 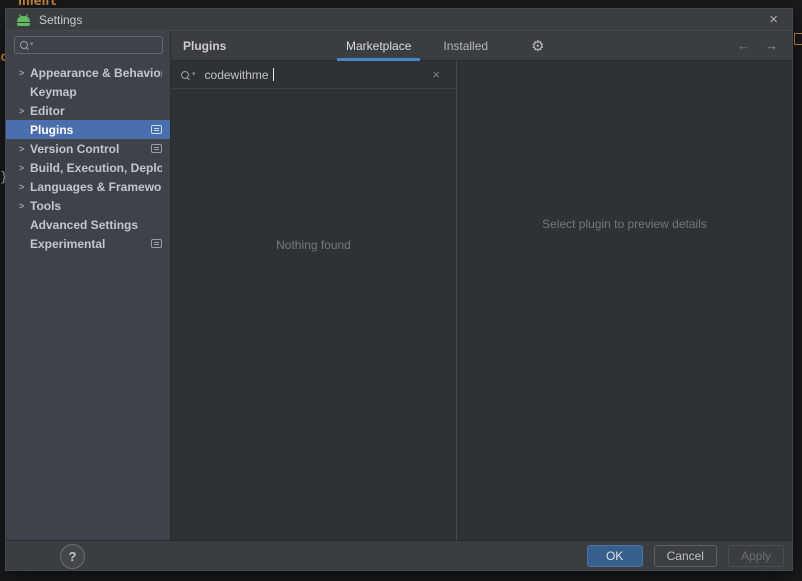 I want to click on forward-arrow-icon: →, so click(x=771, y=45).